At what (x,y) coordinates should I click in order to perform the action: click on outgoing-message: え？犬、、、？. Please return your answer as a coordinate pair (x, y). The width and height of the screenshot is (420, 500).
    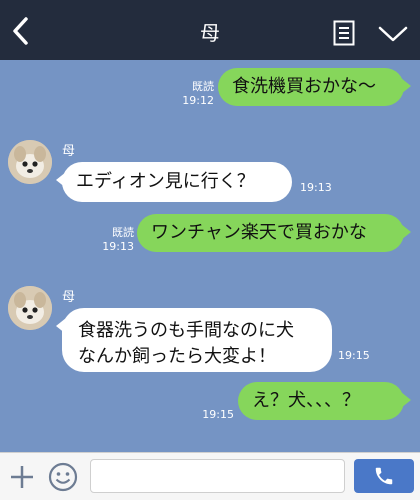
    Looking at the image, I should click on (321, 401).